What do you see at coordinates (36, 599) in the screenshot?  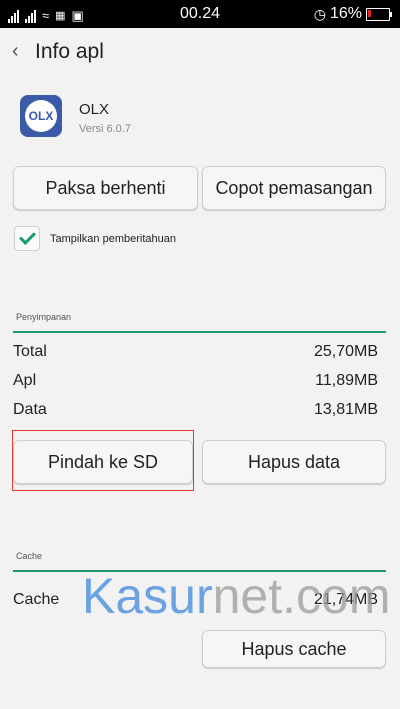 I see `cache-label: Cache` at bounding box center [36, 599].